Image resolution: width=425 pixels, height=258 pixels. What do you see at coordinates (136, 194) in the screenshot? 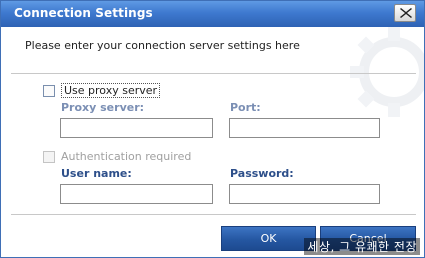
I see `username-input` at bounding box center [136, 194].